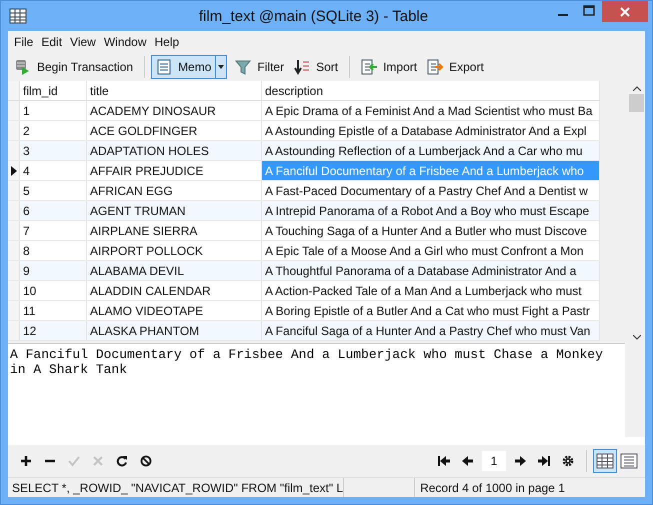 This screenshot has height=505, width=653. What do you see at coordinates (431, 190) in the screenshot?
I see `table-cell: A Fast-Paced Documentary of a Pastry Chef And a Dentist w` at bounding box center [431, 190].